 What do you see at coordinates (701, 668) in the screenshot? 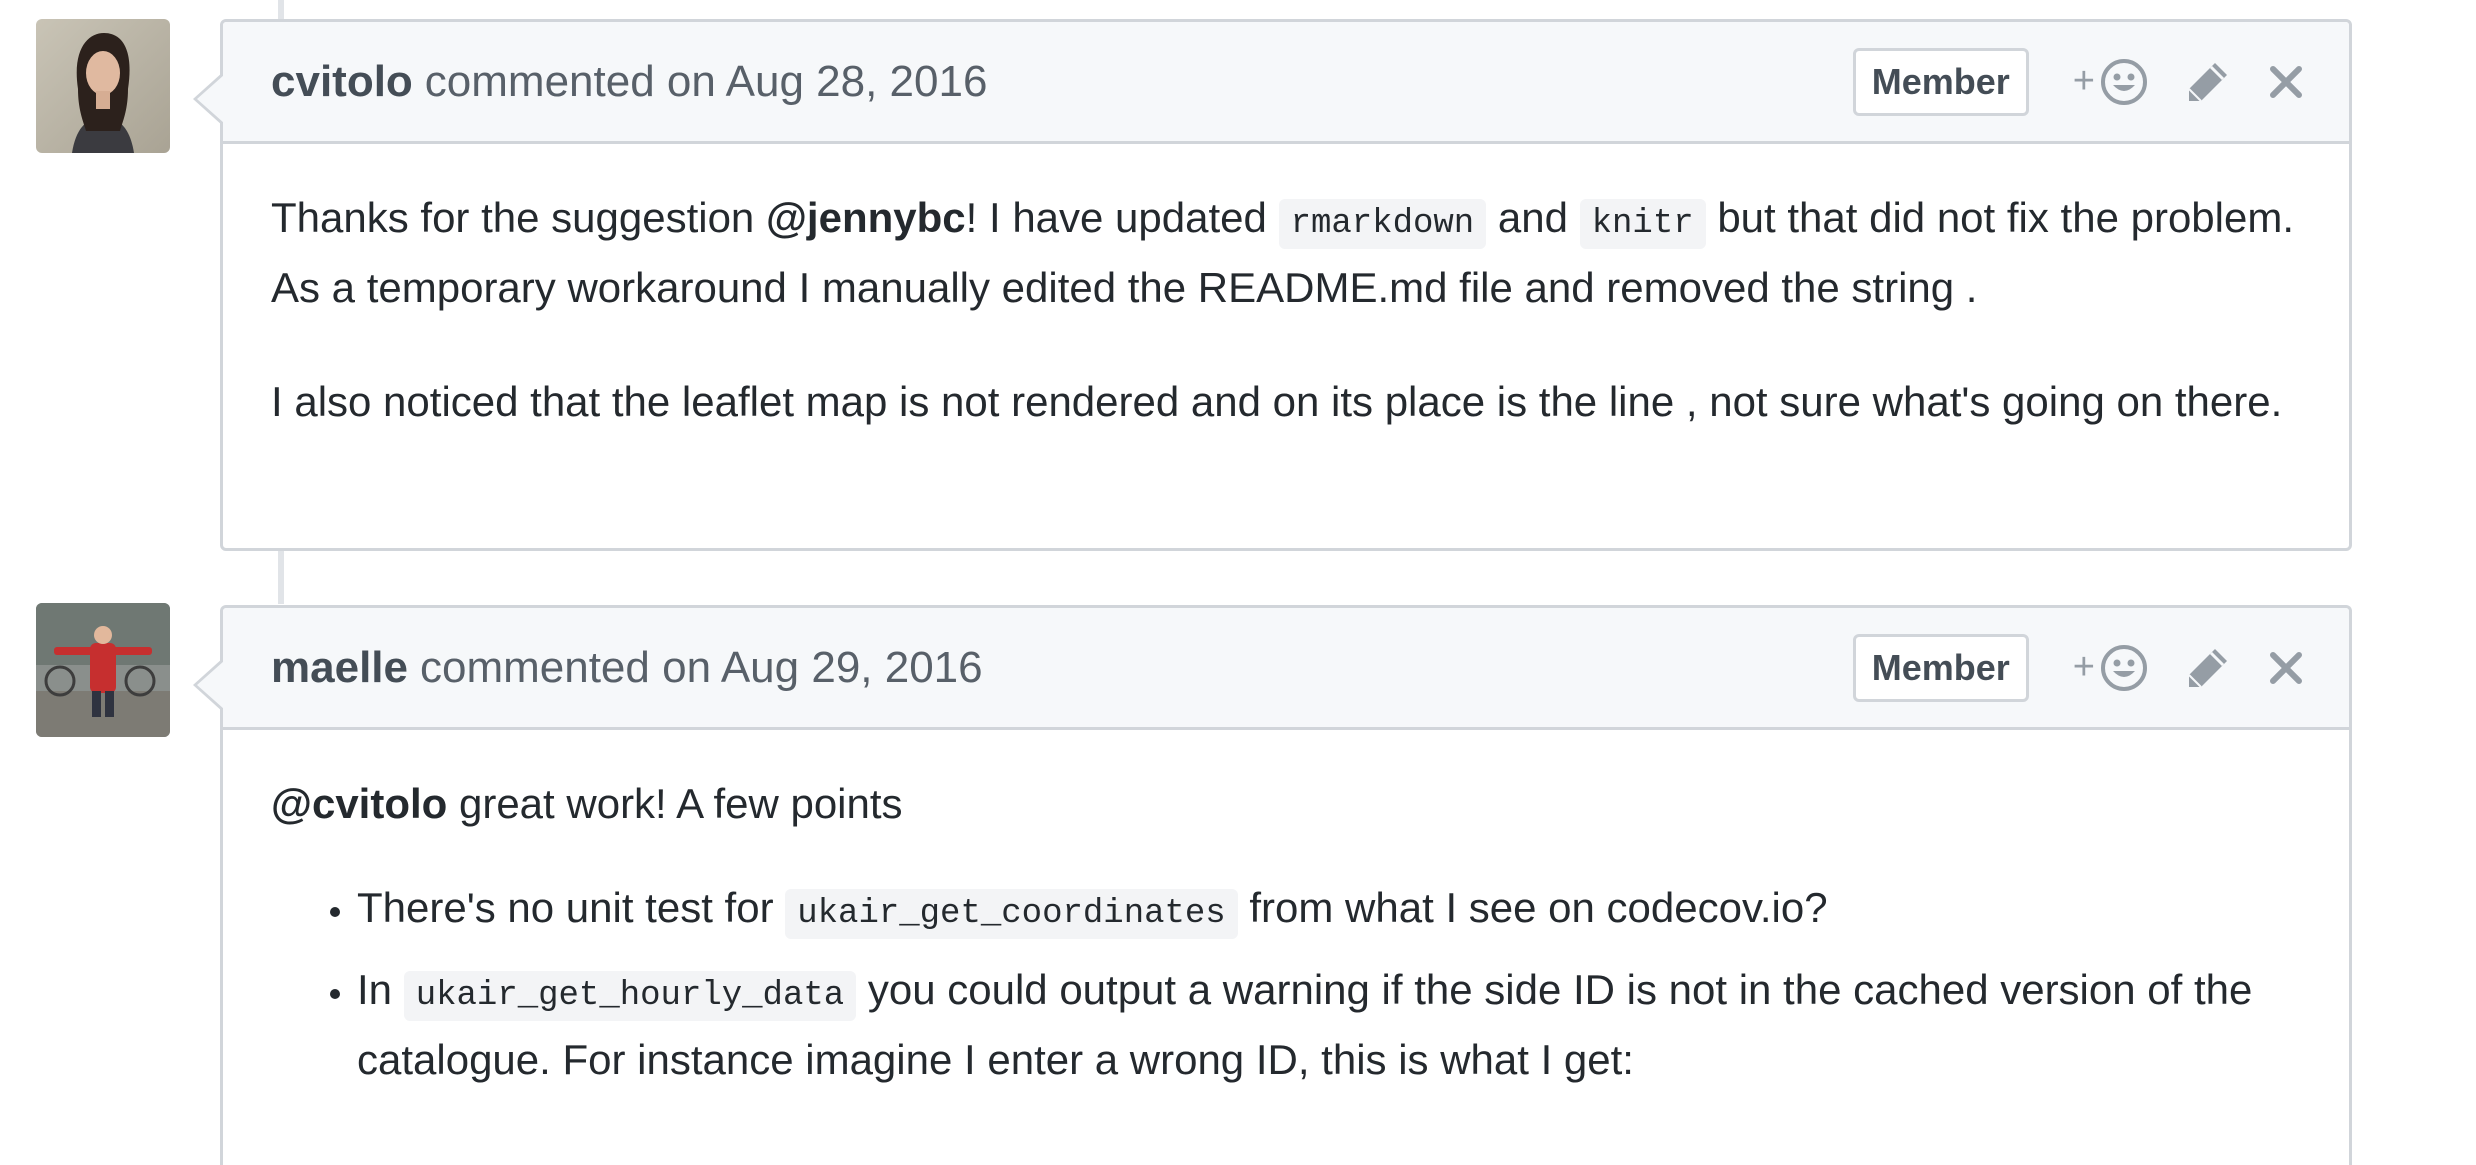
I see `comment-timestamp: commented on Aug 29, 2016` at bounding box center [701, 668].